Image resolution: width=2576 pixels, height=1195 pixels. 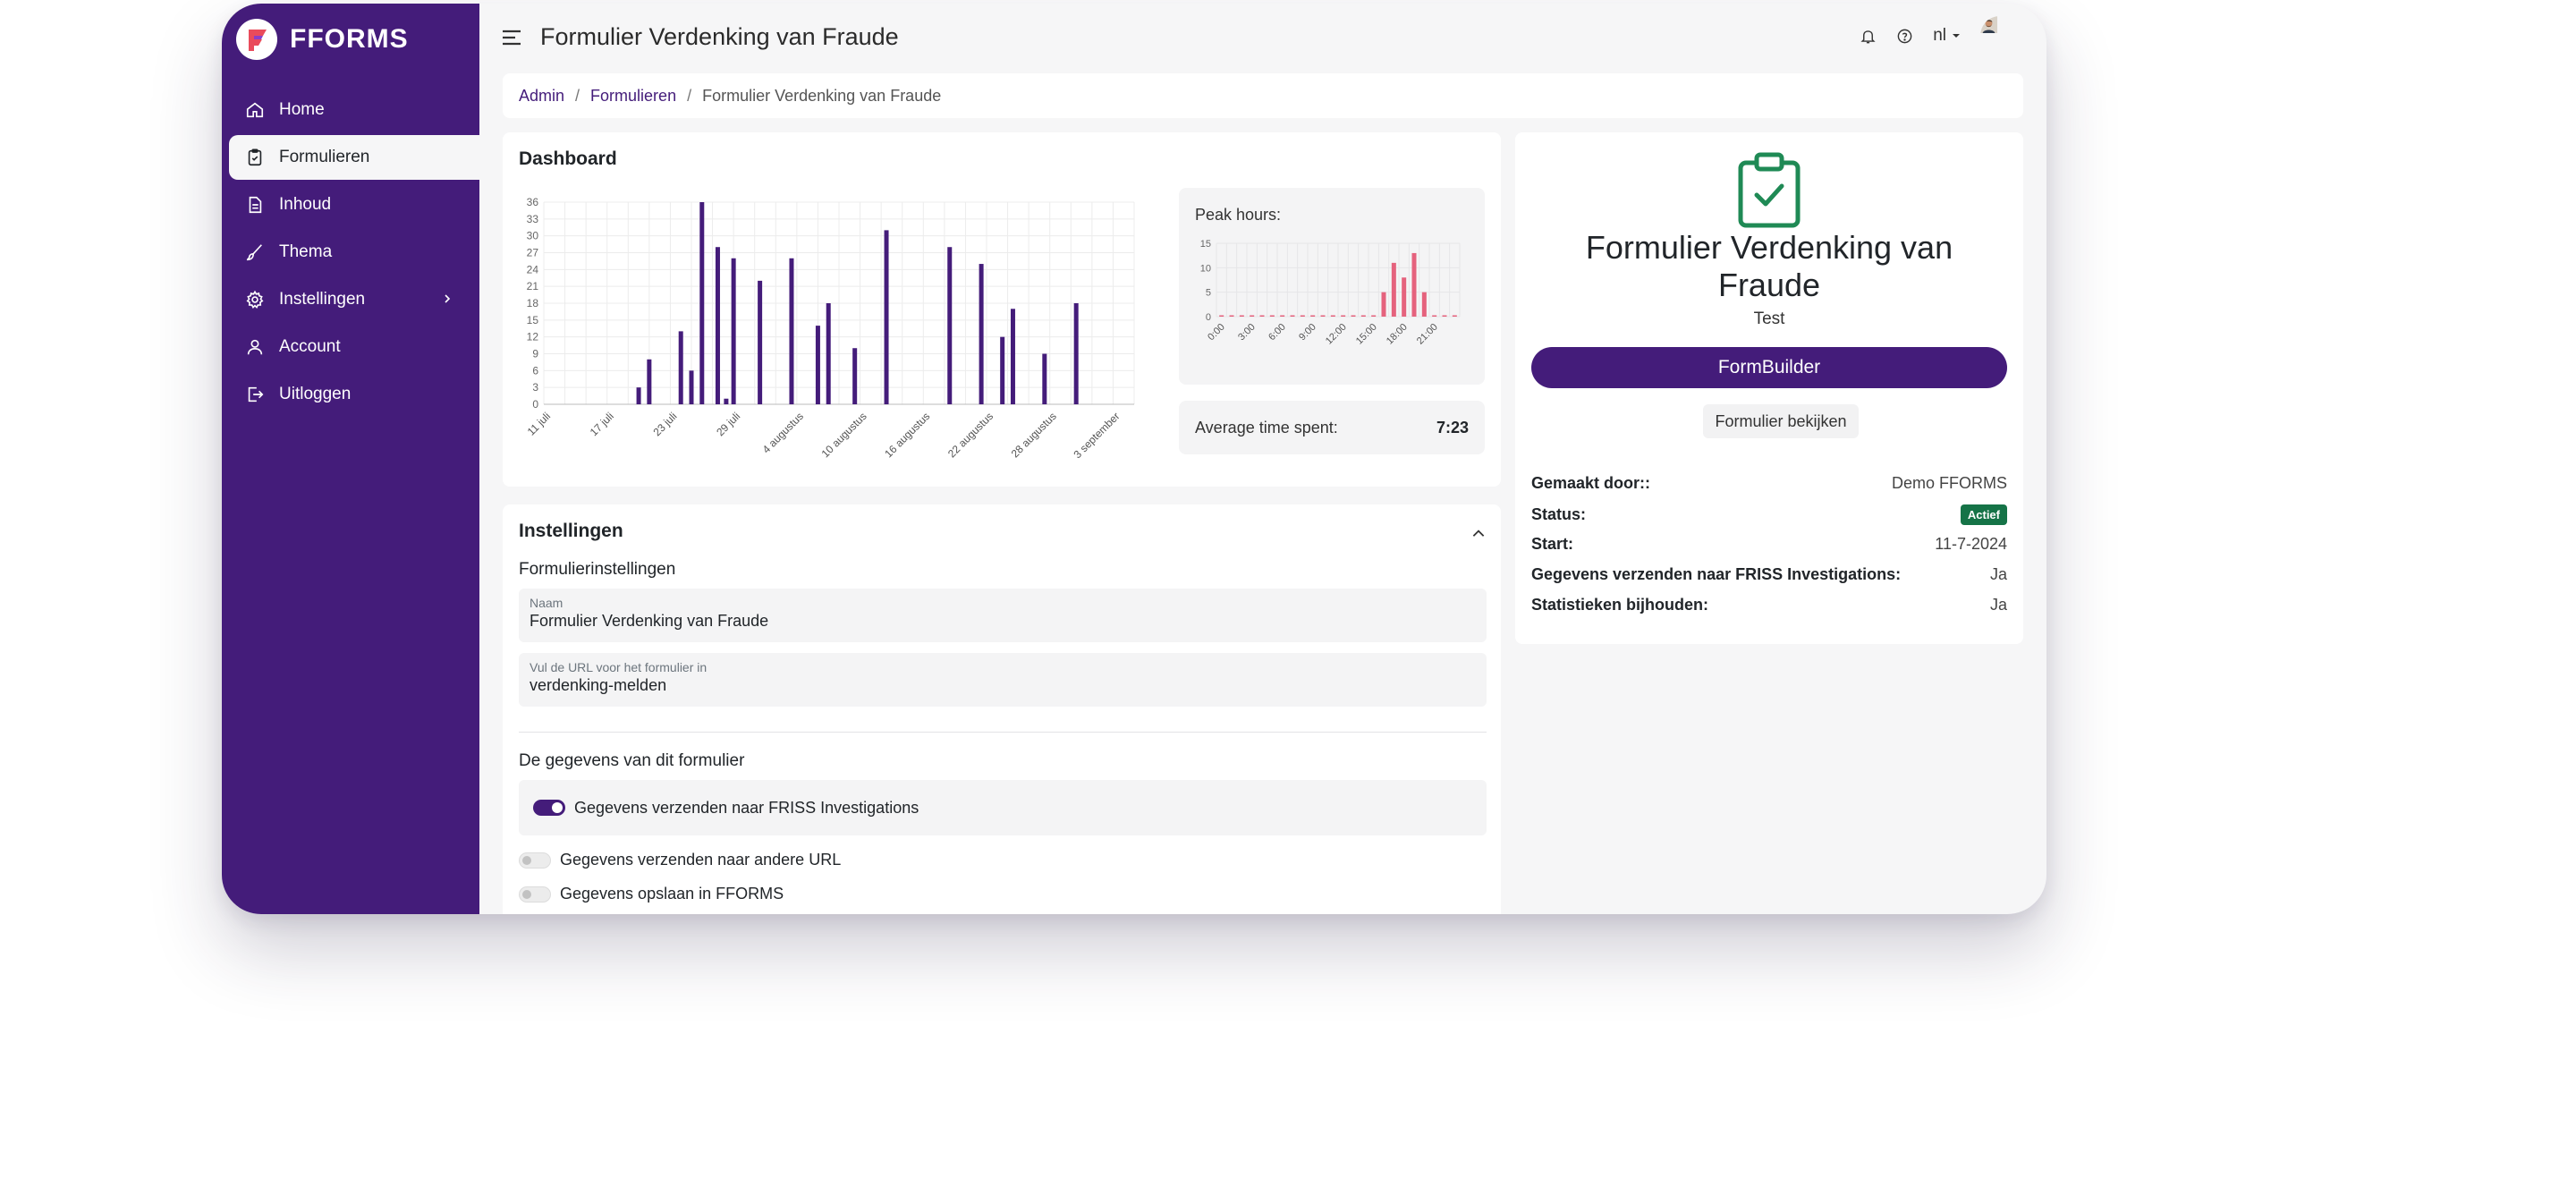 What do you see at coordinates (907, 435) in the screenshot?
I see `x-tick-label: 16 augustus` at bounding box center [907, 435].